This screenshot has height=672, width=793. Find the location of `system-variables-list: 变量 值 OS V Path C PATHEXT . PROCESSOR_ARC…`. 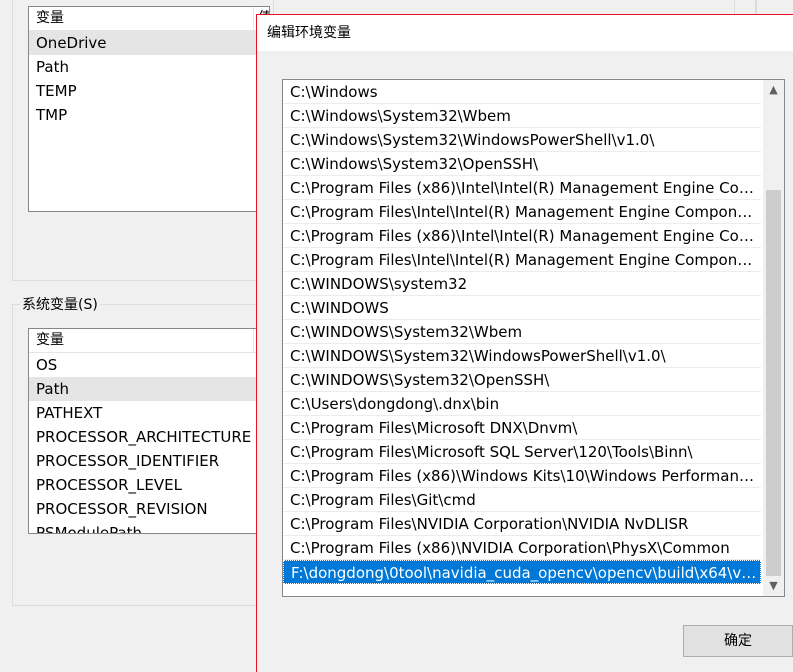

system-variables-list: 变量 值 OS V Path C PATHEXT . PROCESSOR_ARC… is located at coordinates (149, 431).